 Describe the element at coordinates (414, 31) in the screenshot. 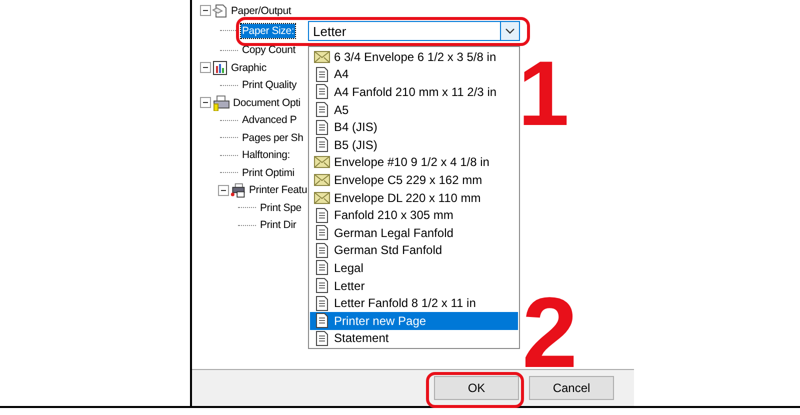

I see `paper-size-dropdown: Letter` at that location.